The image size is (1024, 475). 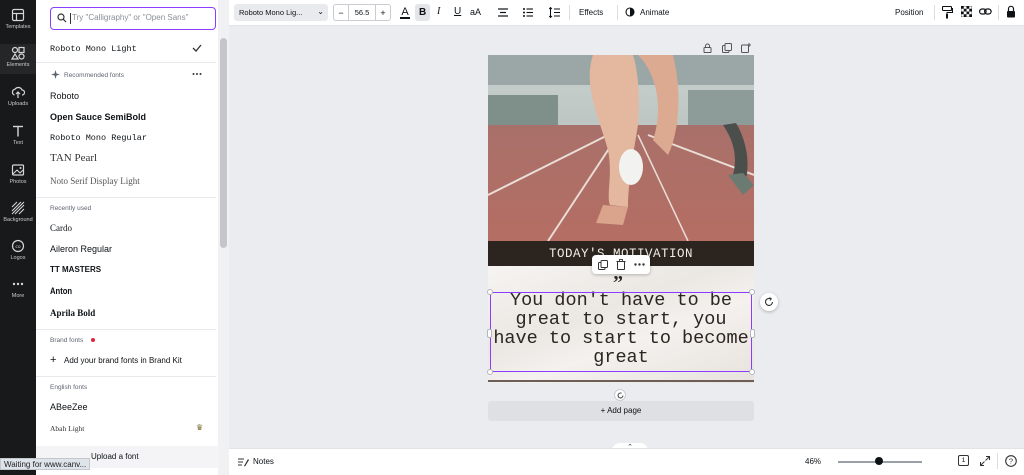 I want to click on current-font-item: Roboto Mono Light, so click(x=93, y=49).